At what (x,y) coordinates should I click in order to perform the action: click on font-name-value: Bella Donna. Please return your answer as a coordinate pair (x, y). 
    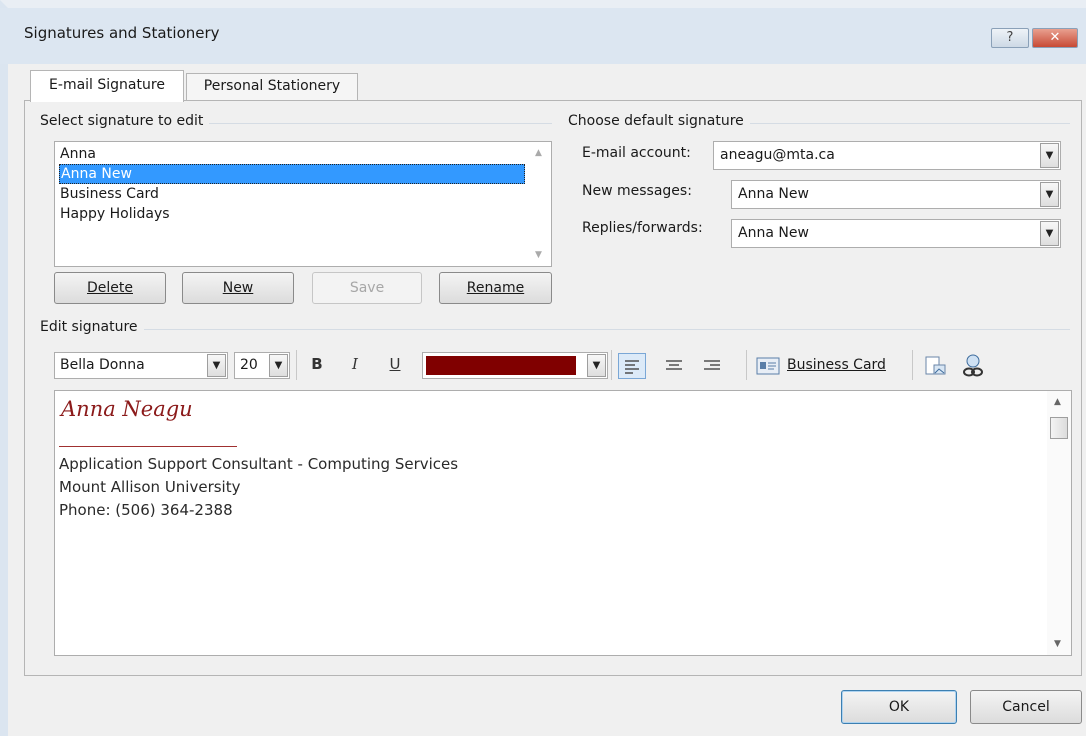
    Looking at the image, I should click on (102, 365).